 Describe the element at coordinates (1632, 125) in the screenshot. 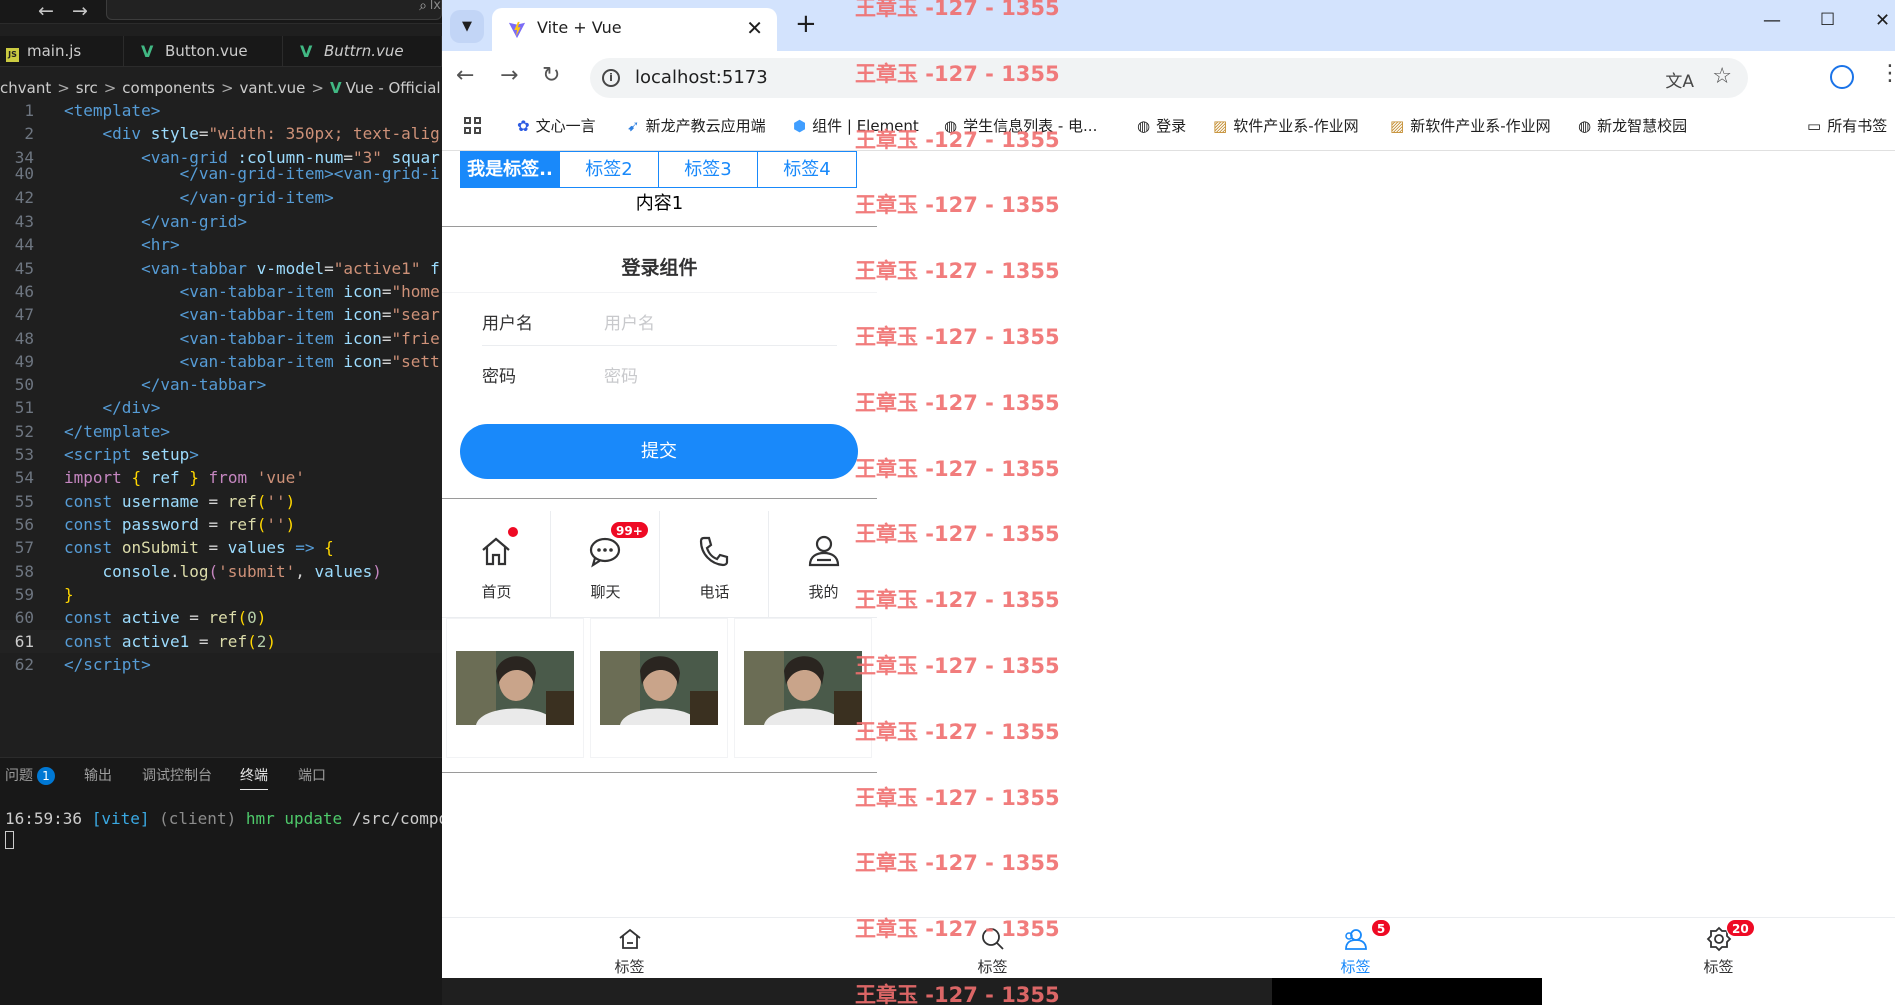

I see `bookmark-item: ◍ 新龙智慧校园` at that location.